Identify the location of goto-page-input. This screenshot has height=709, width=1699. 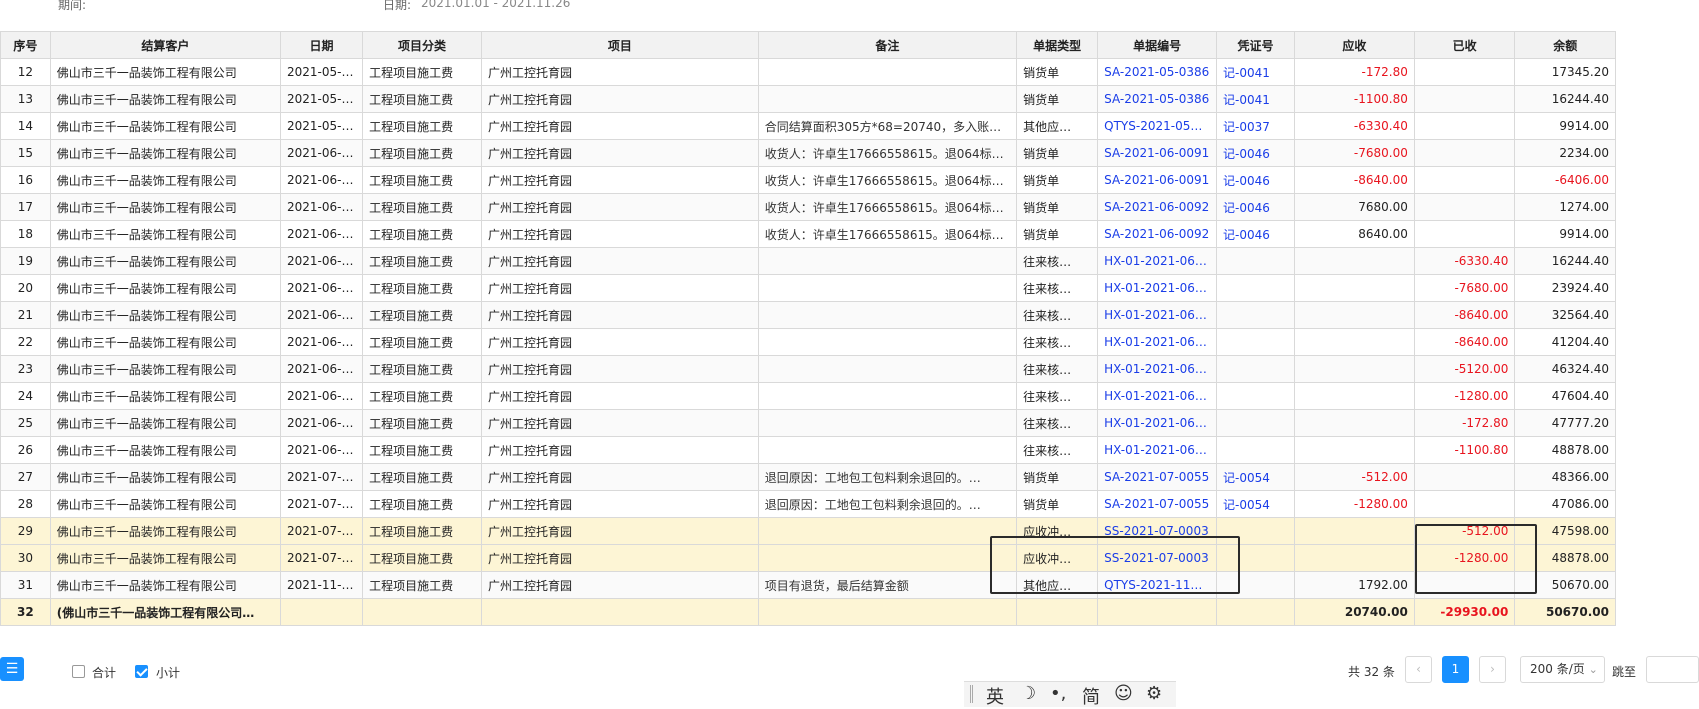
(1672, 669).